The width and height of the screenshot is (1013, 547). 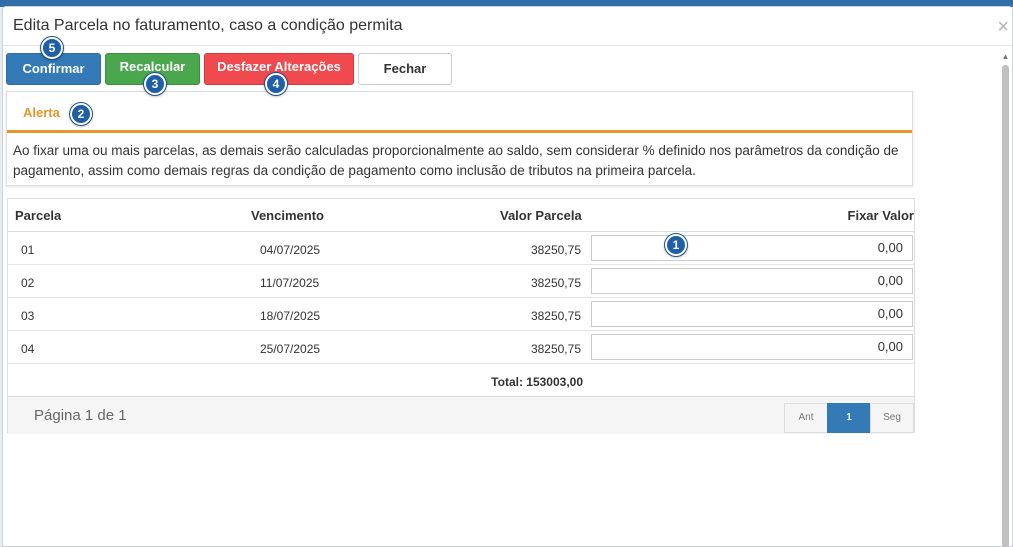 What do you see at coordinates (461, 281) in the screenshot?
I see `table-row: 02 11/07/2025 38250,75 0,00` at bounding box center [461, 281].